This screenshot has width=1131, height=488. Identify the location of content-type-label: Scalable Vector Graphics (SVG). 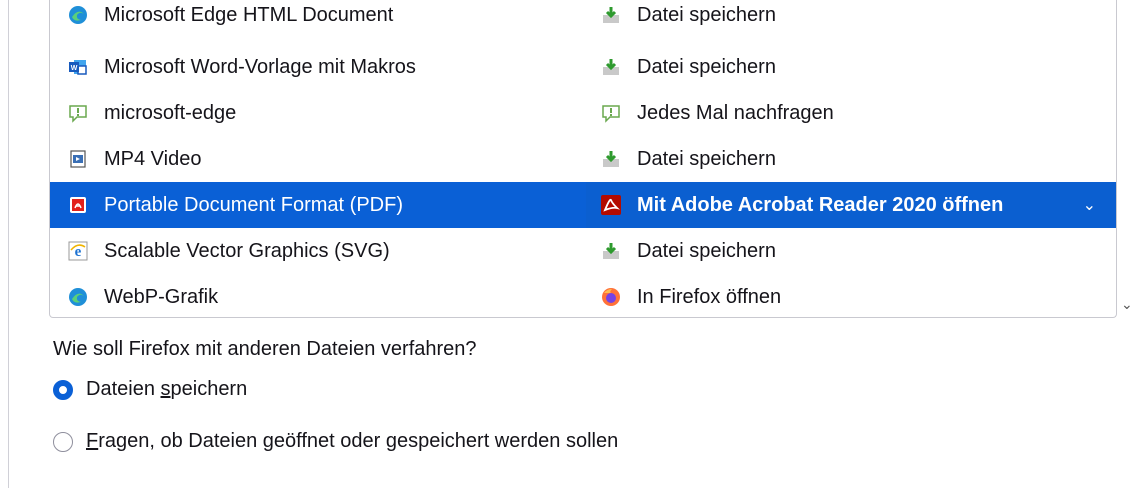
(247, 250).